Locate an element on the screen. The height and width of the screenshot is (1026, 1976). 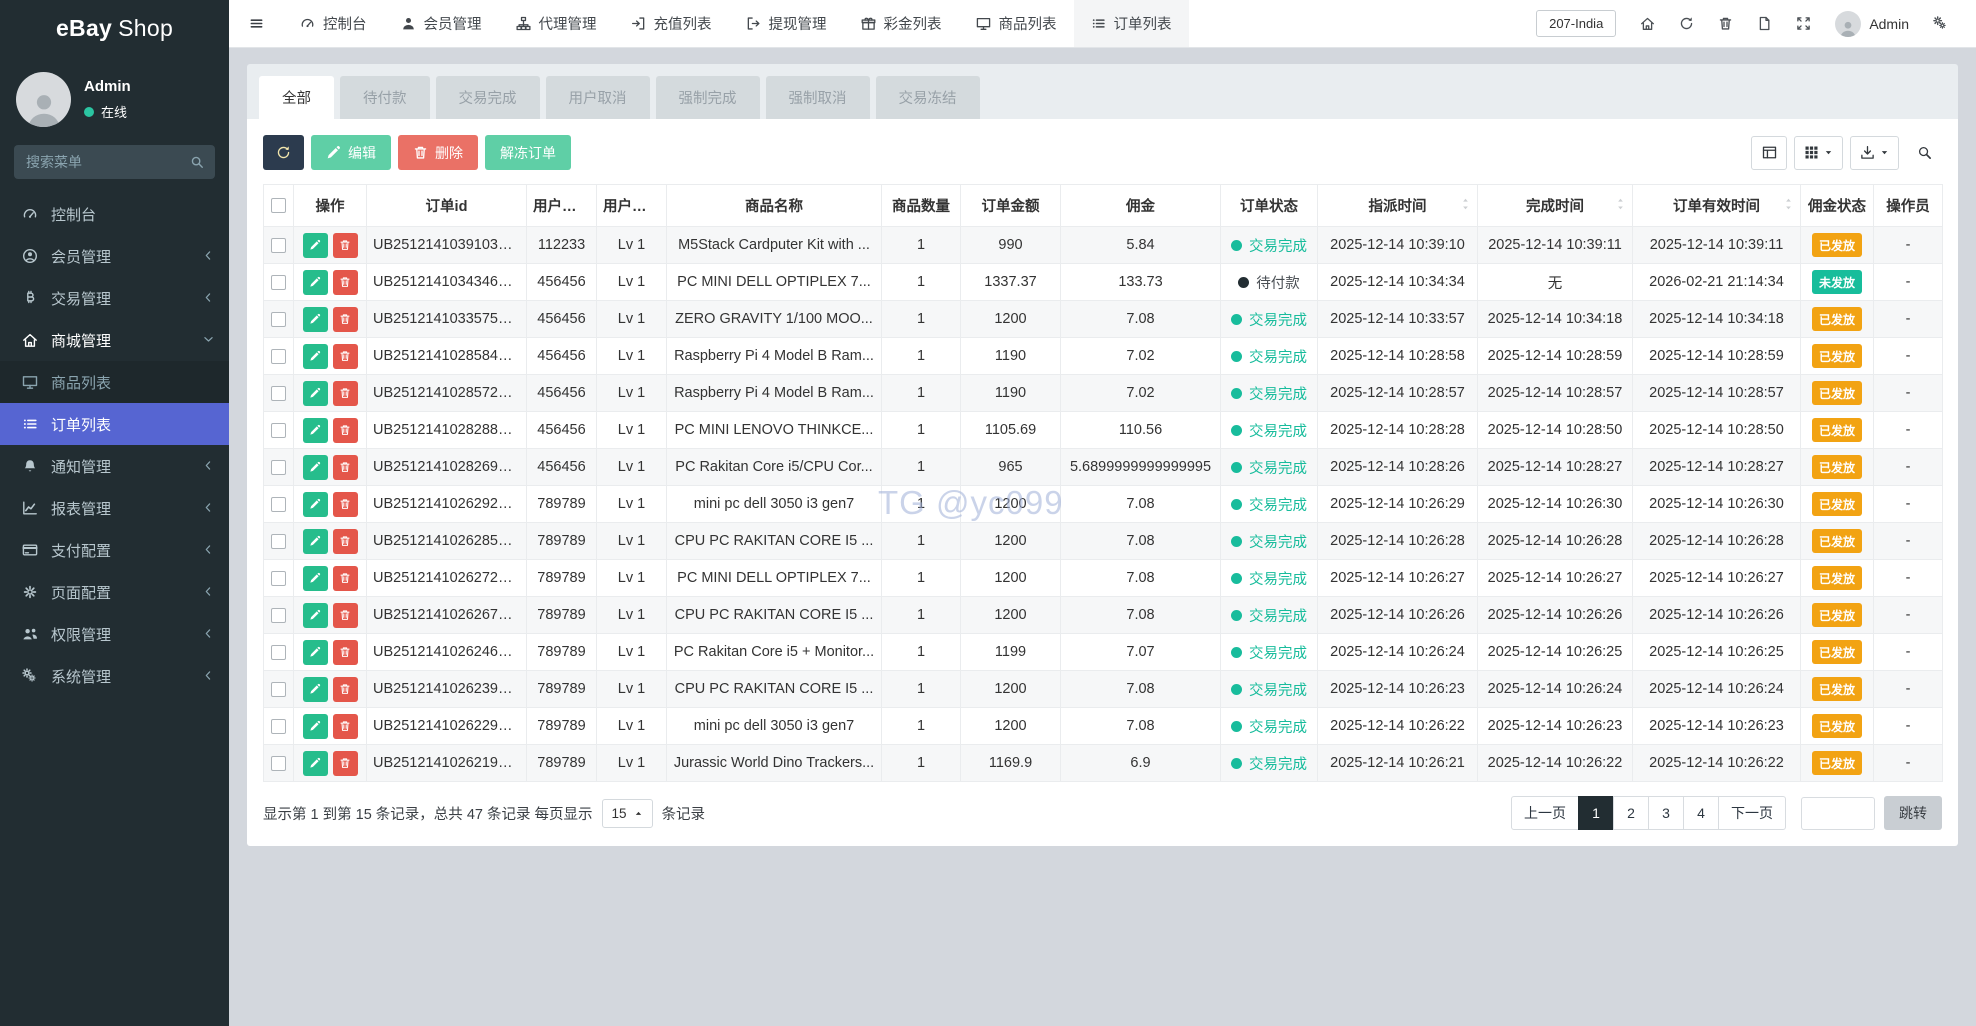
sidebar-item-reports: 报表管理 is located at coordinates (114, 508).